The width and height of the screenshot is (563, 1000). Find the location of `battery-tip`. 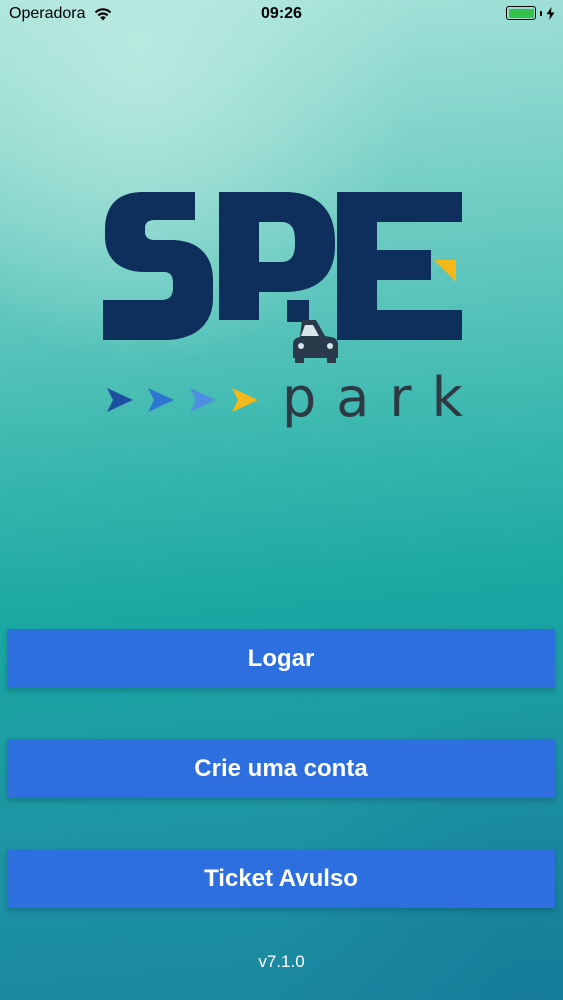

battery-tip is located at coordinates (541, 13).